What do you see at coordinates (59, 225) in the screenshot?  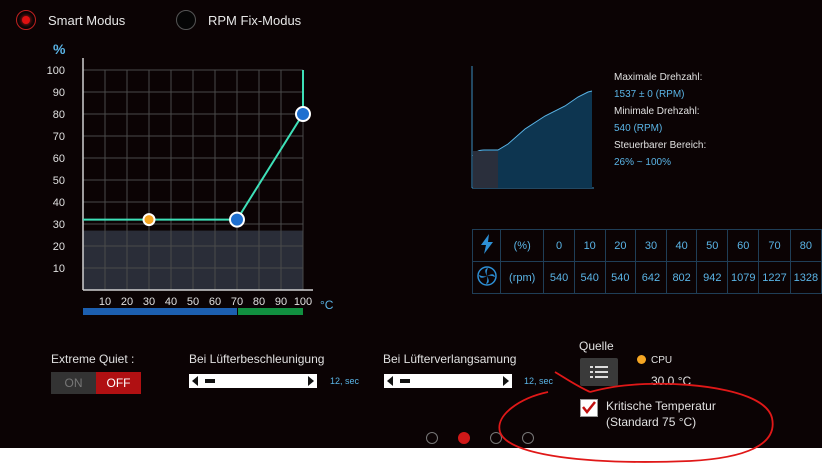 I see `y-tick-label: 30` at bounding box center [59, 225].